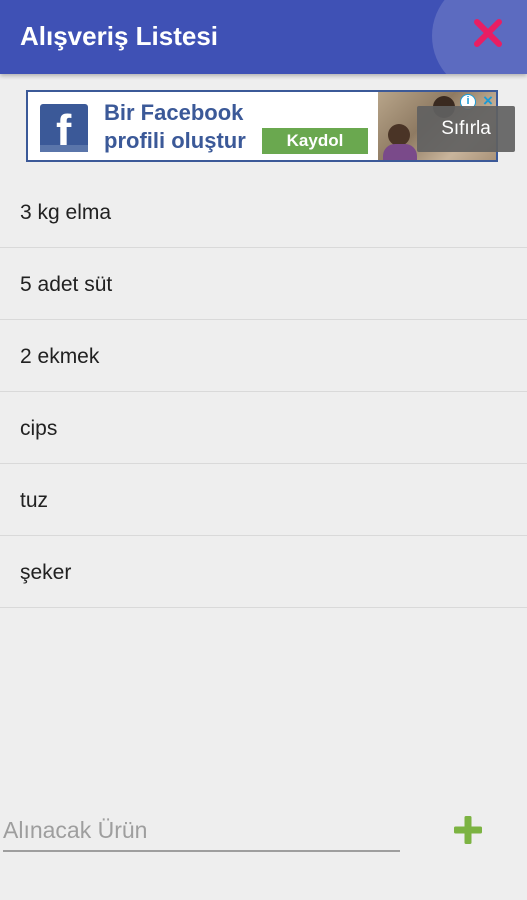  Describe the element at coordinates (263, 37) in the screenshot. I see `app-bar: Alışveriş Listesi` at that location.